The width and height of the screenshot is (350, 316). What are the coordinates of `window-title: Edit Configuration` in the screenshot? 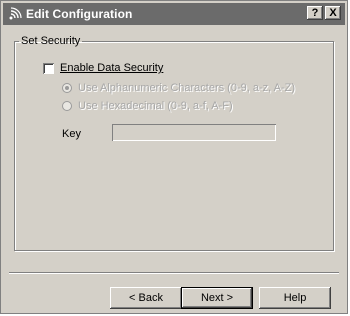 It's located at (79, 14).